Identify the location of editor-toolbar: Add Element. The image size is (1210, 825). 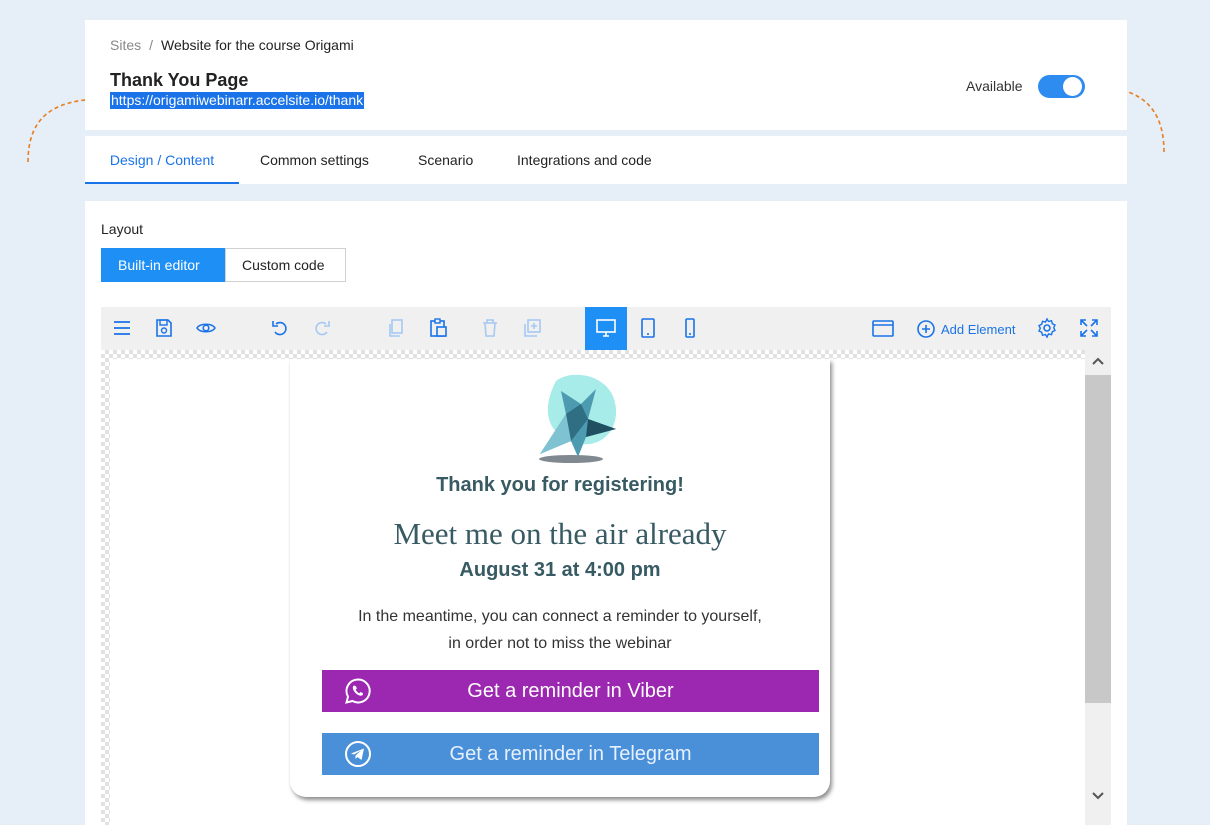
(606, 328).